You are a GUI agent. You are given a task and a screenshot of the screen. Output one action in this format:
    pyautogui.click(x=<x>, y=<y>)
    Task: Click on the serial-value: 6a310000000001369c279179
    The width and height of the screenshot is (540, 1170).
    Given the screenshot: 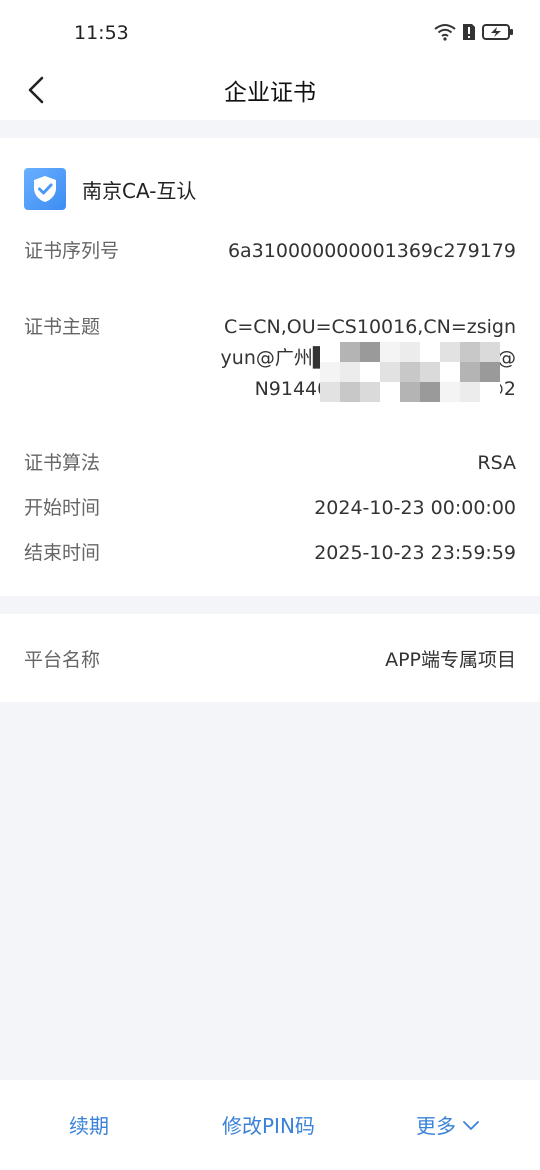 What is the action you would take?
    pyautogui.click(x=371, y=251)
    